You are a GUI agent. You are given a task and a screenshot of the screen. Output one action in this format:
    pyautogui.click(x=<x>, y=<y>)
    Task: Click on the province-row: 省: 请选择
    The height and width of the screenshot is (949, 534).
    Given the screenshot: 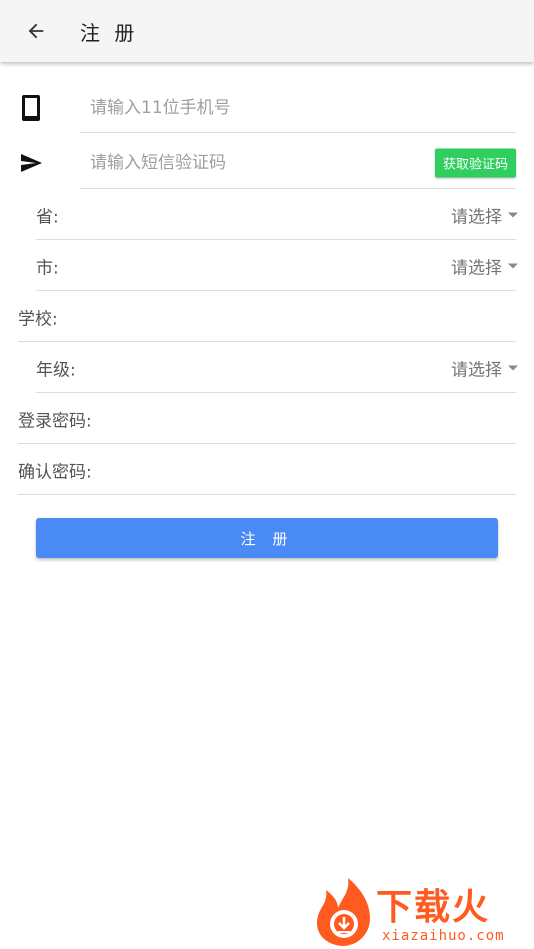 What is the action you would take?
    pyautogui.click(x=267, y=214)
    